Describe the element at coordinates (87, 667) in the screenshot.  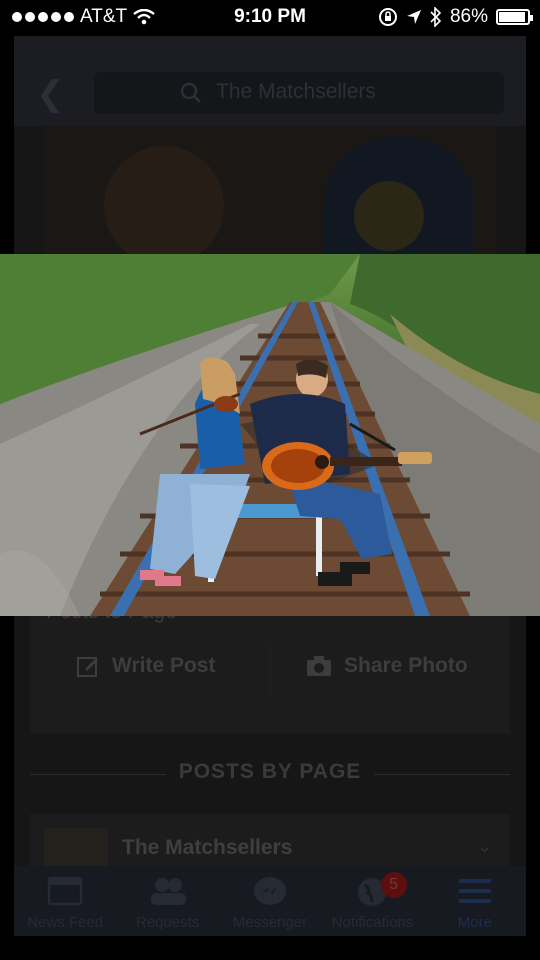
I see `pencil-icon` at that location.